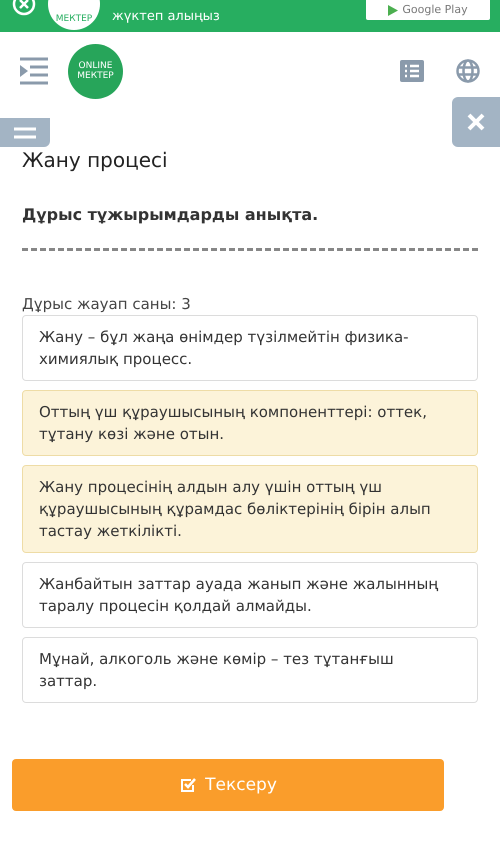 This screenshot has height=852, width=500. I want to click on close-icon, so click(476, 122).